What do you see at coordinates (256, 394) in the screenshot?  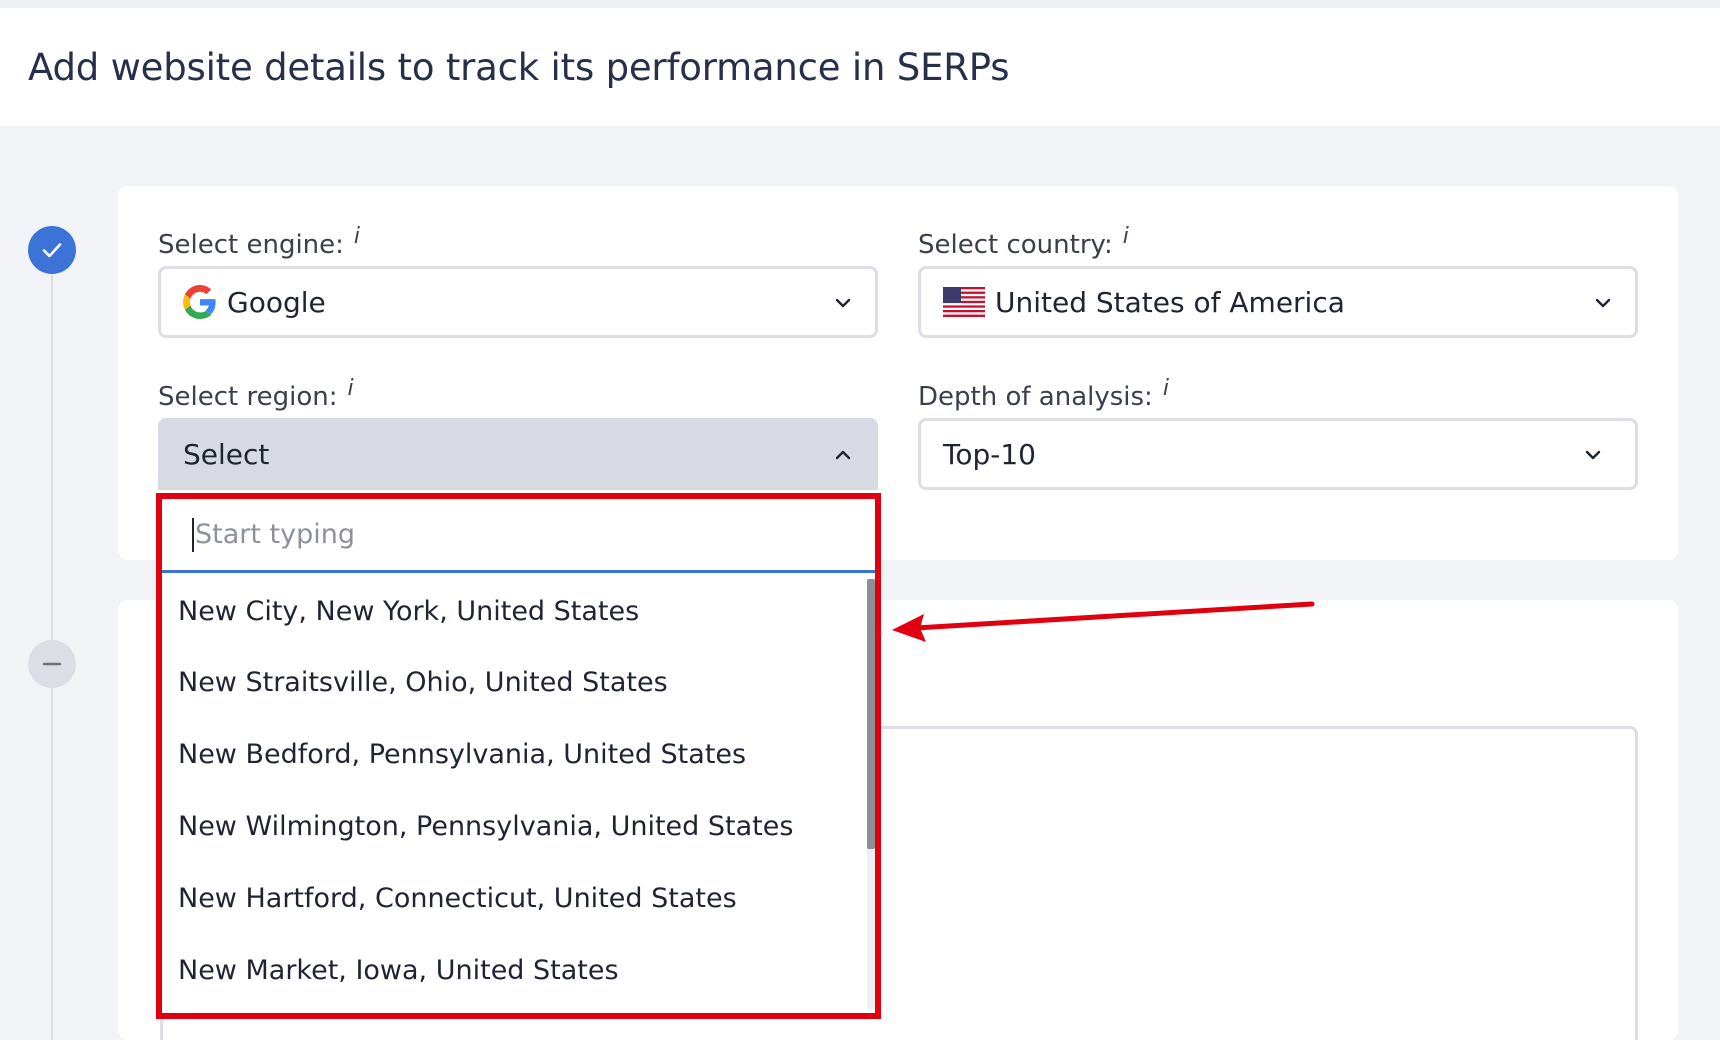 I see `region-label: Select region: i` at bounding box center [256, 394].